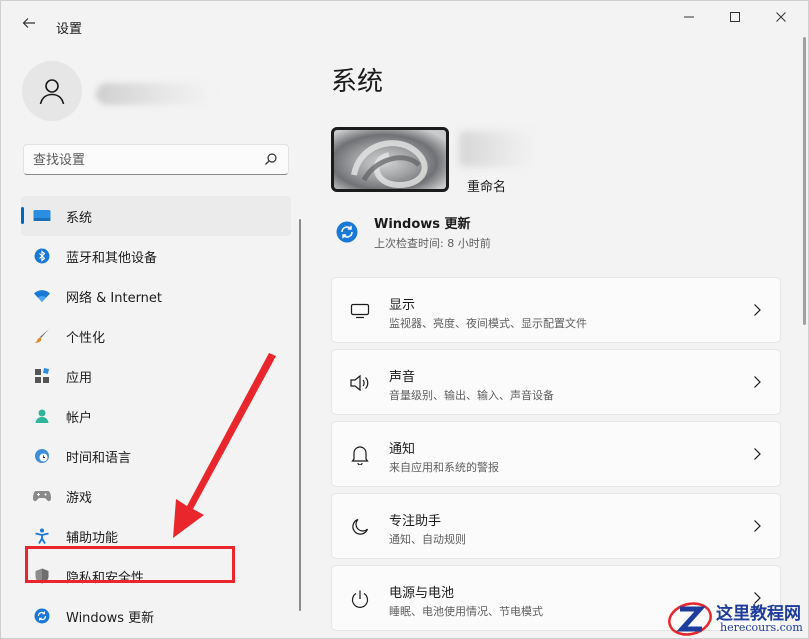 The image size is (809, 639). Describe the element at coordinates (471, 395) in the screenshot. I see `card-subtitle: 音量级别、输出、输入、声音设备` at that location.